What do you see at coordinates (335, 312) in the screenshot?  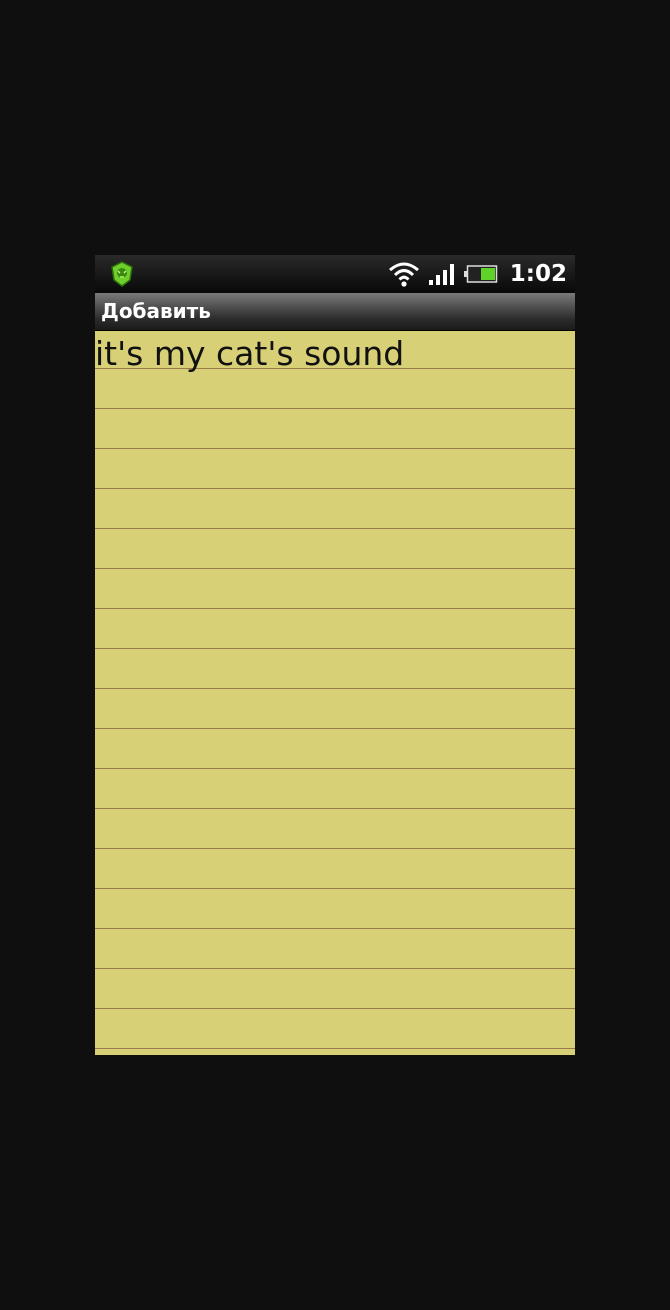 I see `title-bar: Добавить` at bounding box center [335, 312].